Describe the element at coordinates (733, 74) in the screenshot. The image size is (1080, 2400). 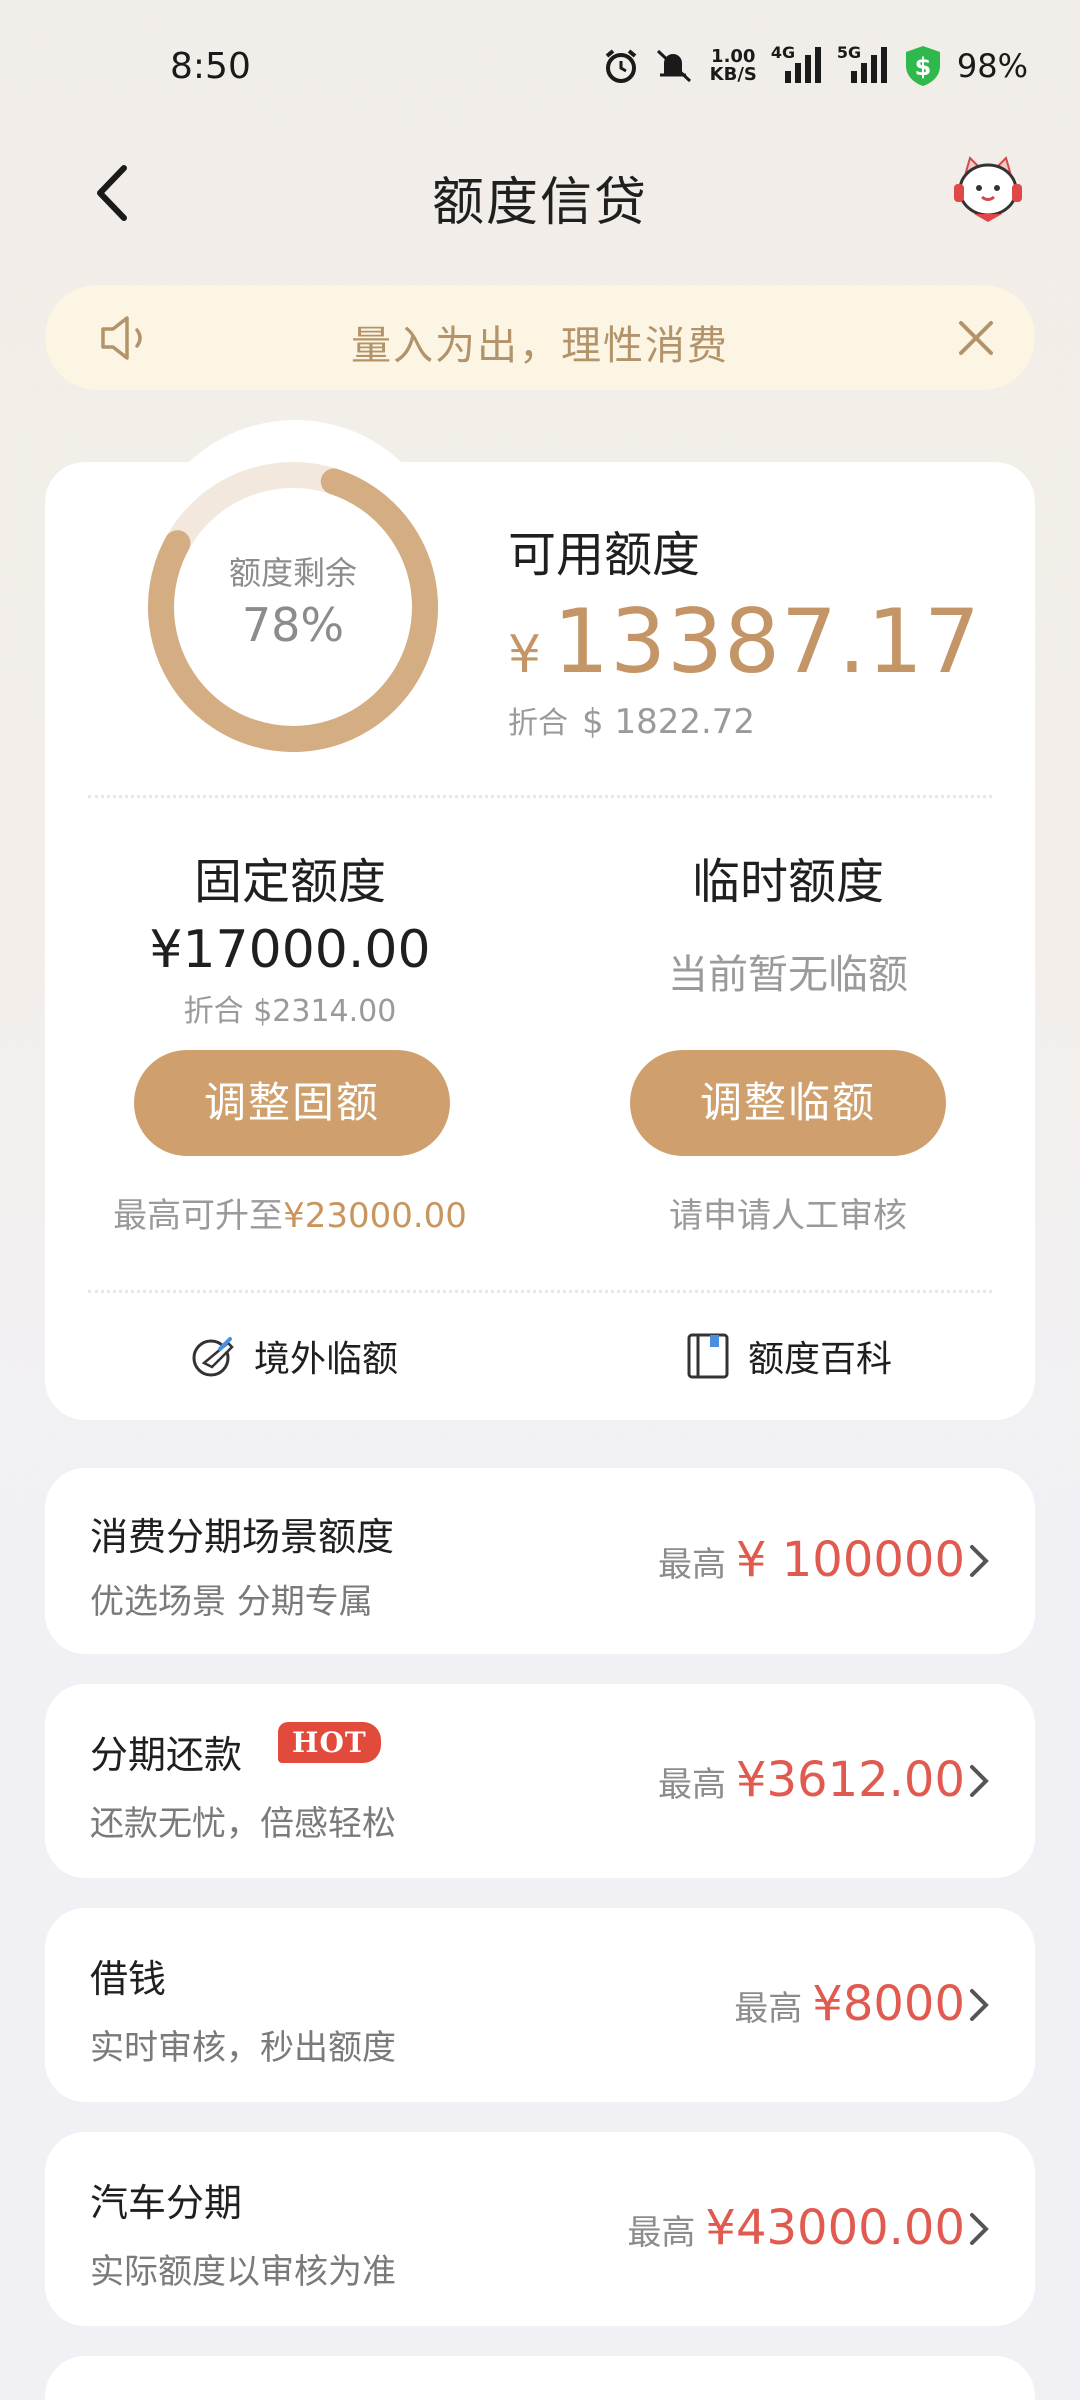
I see `net-speed-unit: KB/S` at that location.